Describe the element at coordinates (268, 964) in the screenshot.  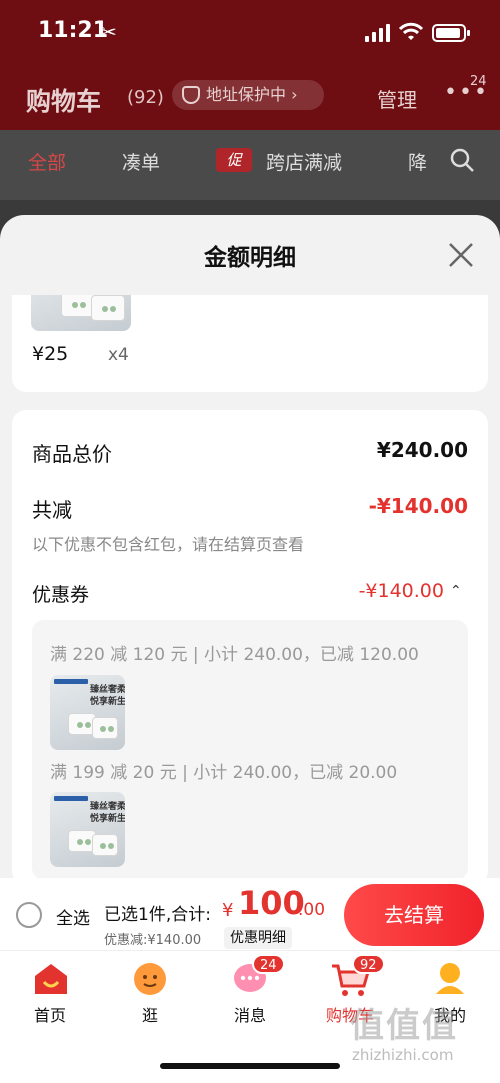
I see `message-badge: 24` at that location.